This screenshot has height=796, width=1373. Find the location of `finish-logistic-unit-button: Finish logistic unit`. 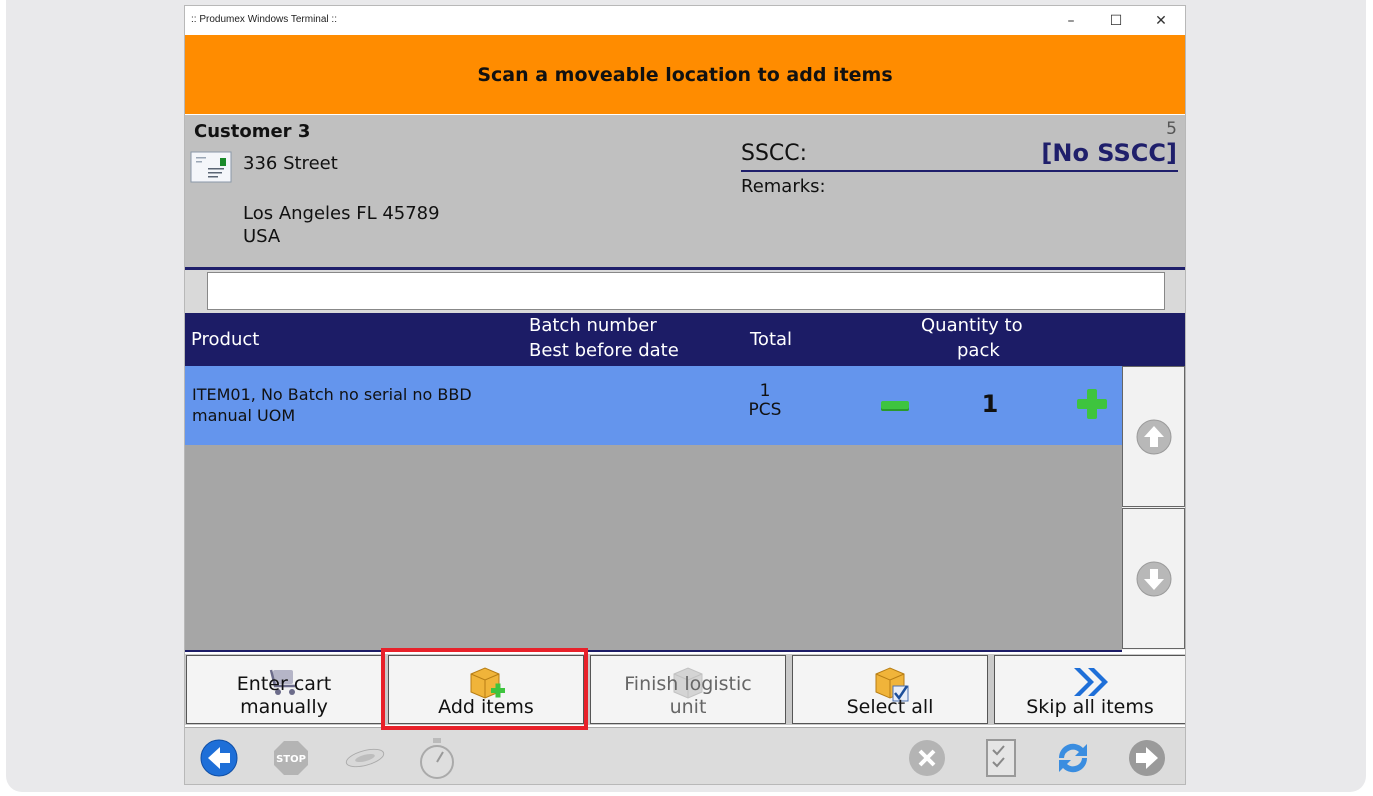

finish-logistic-unit-button: Finish logistic unit is located at coordinates (688, 689).